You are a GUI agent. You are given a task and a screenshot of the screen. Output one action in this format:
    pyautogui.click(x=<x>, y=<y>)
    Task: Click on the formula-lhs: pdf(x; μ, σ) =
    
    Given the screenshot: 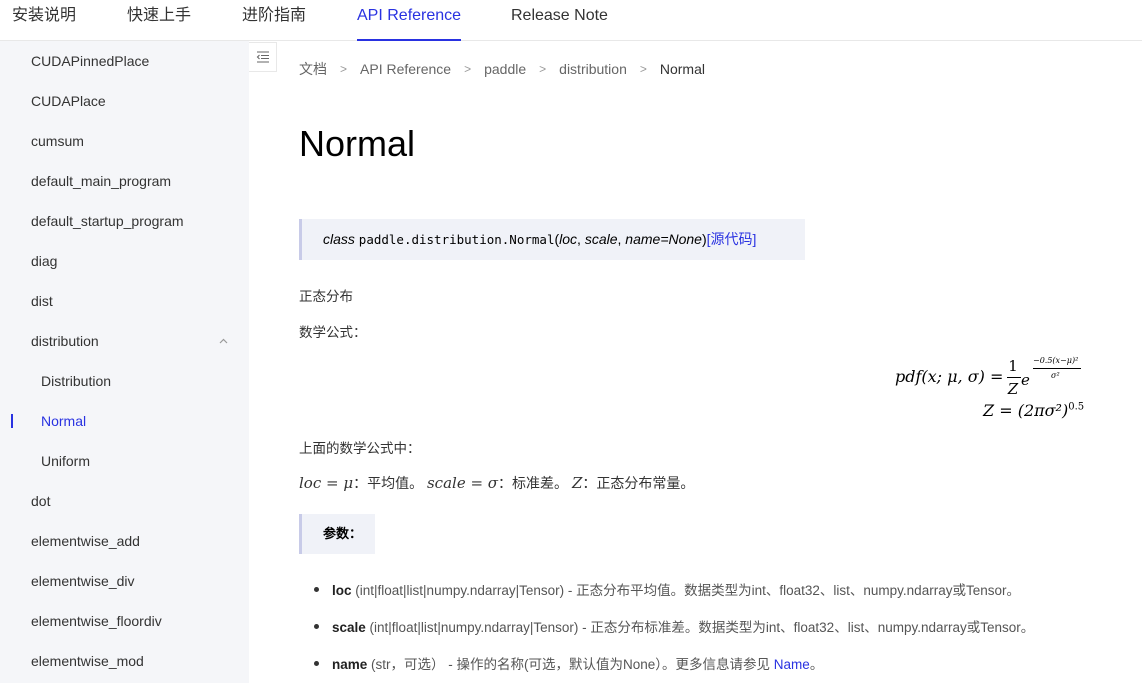 What is the action you would take?
    pyautogui.click(x=949, y=376)
    